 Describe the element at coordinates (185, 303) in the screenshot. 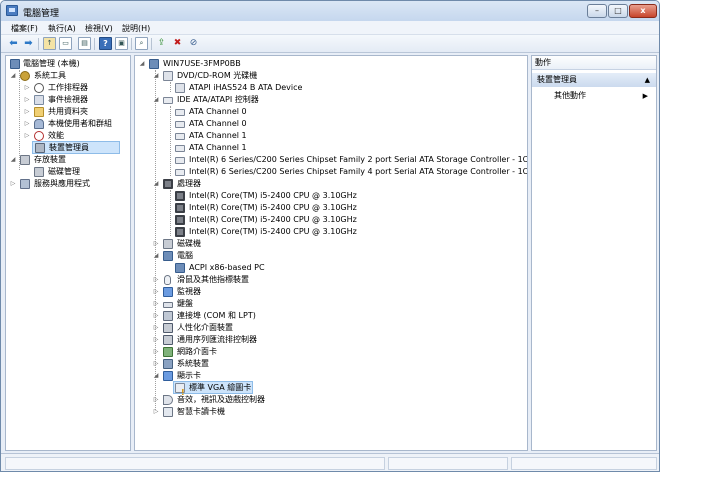

I see `tree-label: 鍵盤` at that location.